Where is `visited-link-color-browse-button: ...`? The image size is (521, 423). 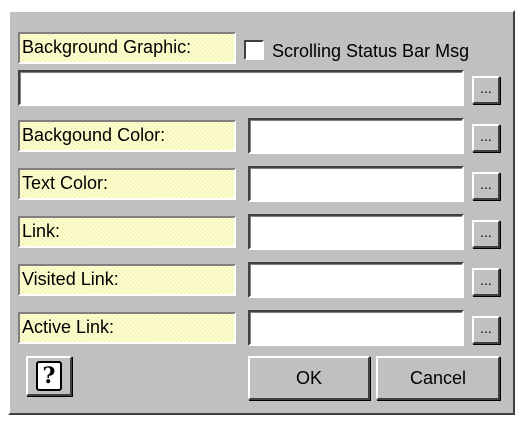 visited-link-color-browse-button: ... is located at coordinates (486, 282).